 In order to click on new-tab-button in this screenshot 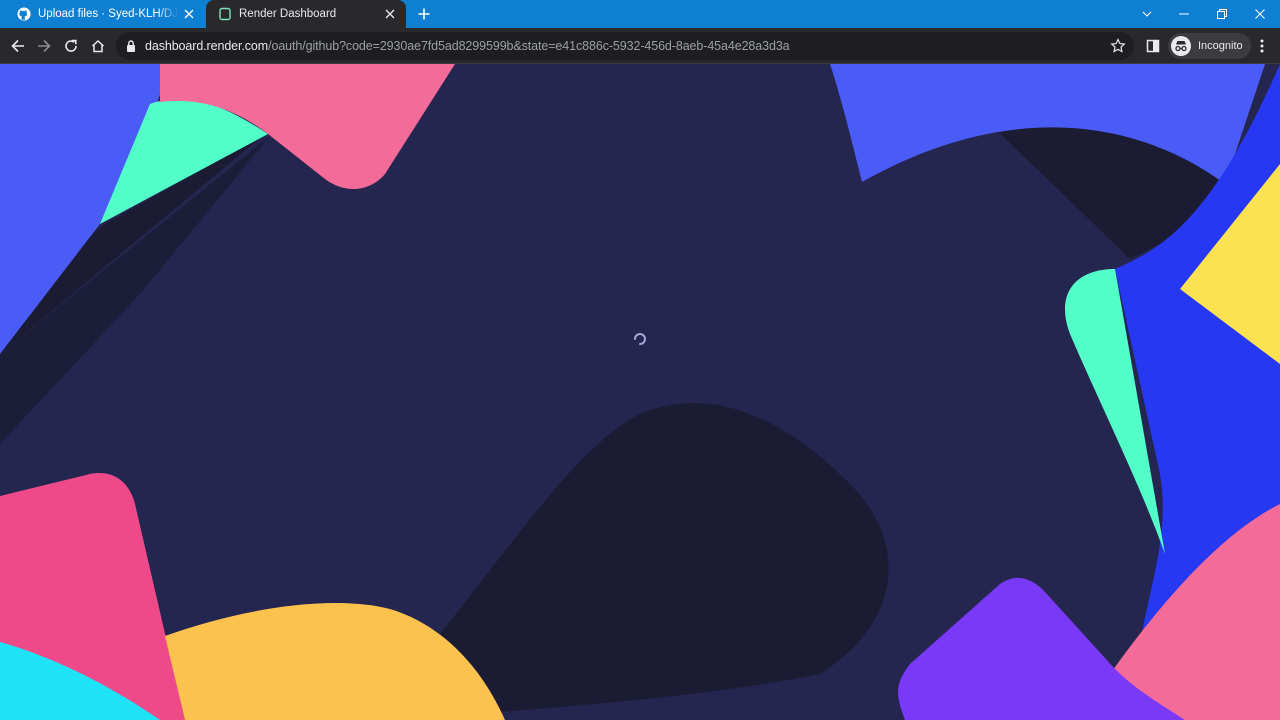, I will do `click(424, 14)`.